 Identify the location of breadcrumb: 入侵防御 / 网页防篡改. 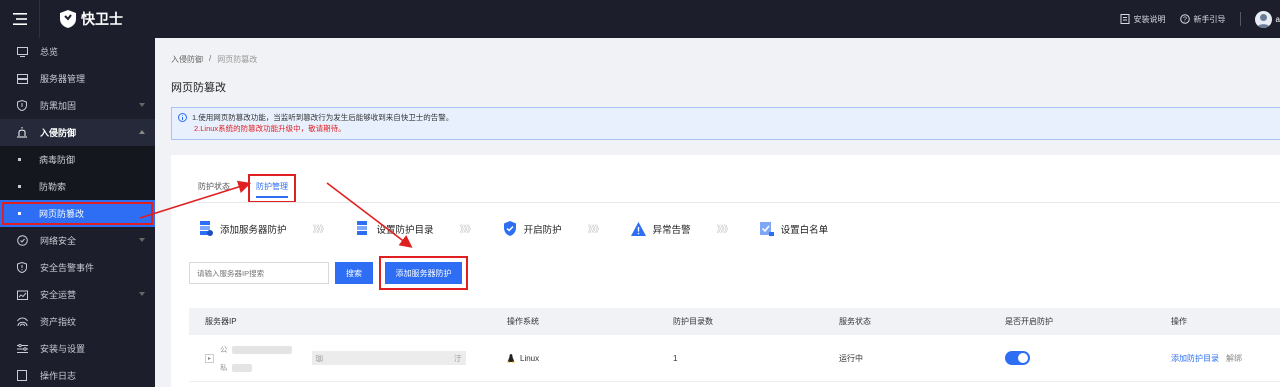
(214, 59).